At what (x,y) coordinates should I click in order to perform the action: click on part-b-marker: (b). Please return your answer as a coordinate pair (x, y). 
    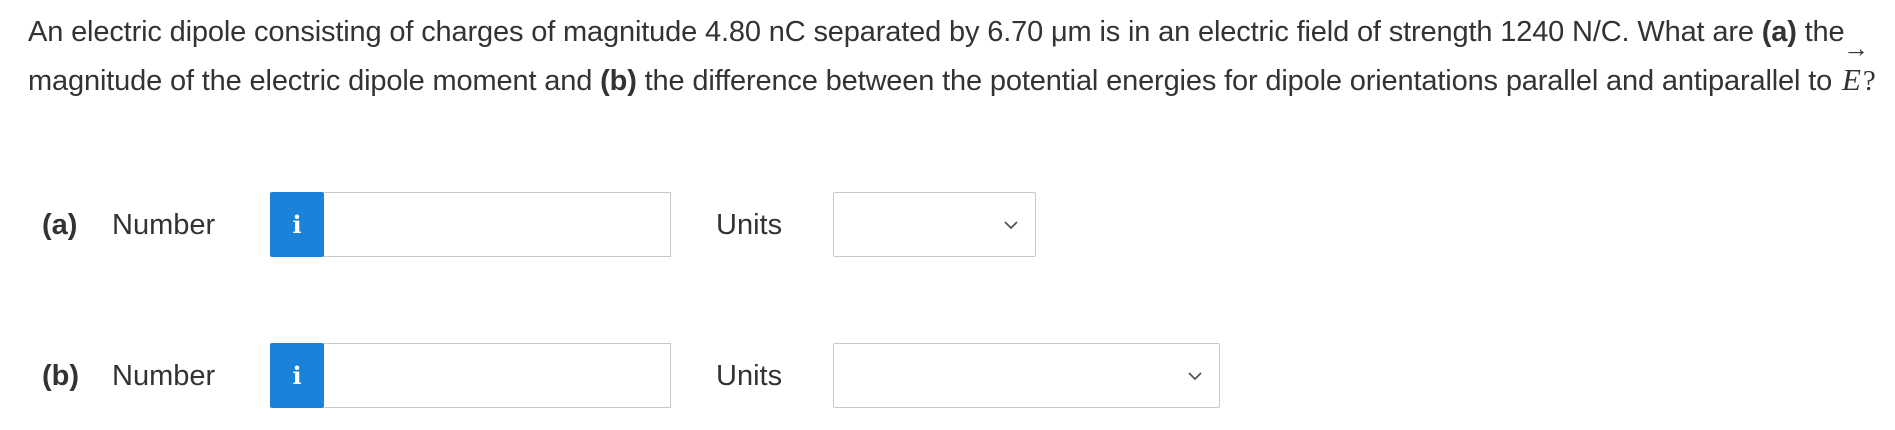
    Looking at the image, I should click on (618, 81).